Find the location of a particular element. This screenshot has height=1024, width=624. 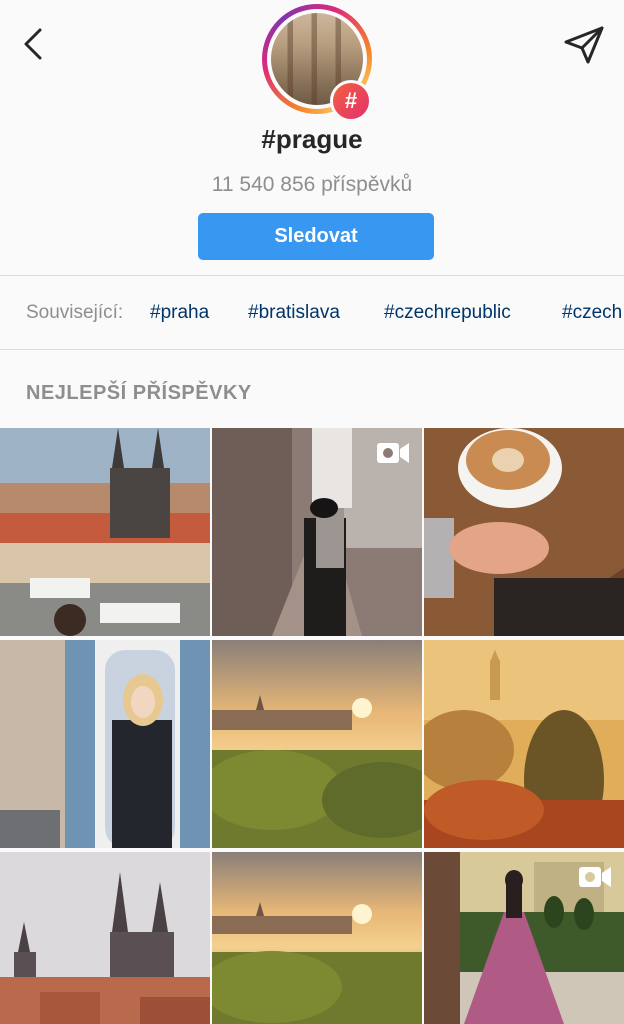

post-image-latte is located at coordinates (524, 532).